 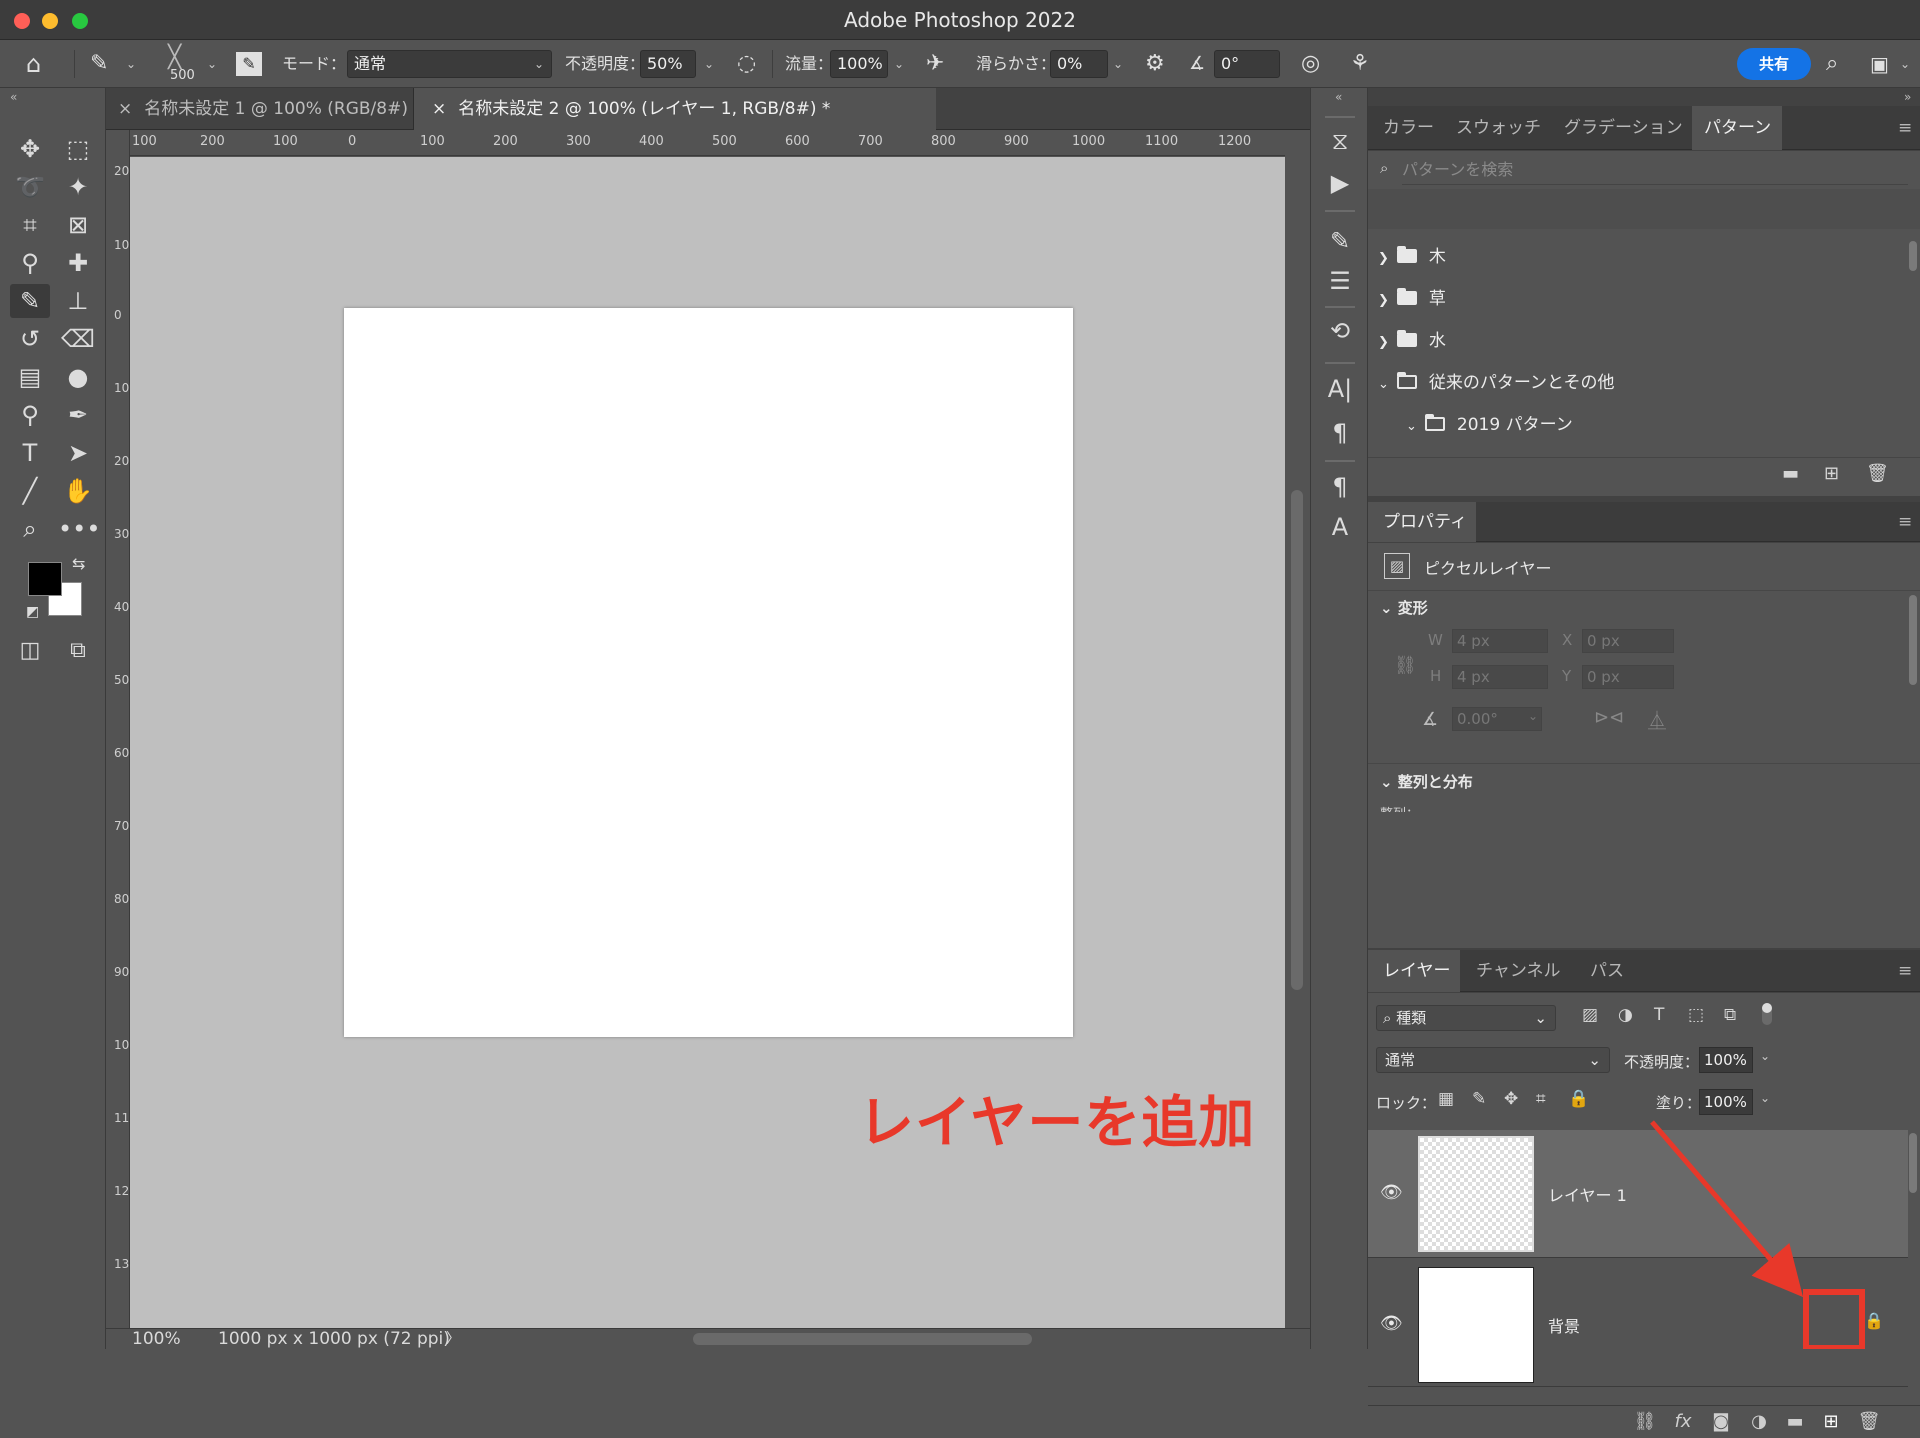 I want to click on layer-row-selected: 👁 レイヤー 1, so click(x=1638, y=1194).